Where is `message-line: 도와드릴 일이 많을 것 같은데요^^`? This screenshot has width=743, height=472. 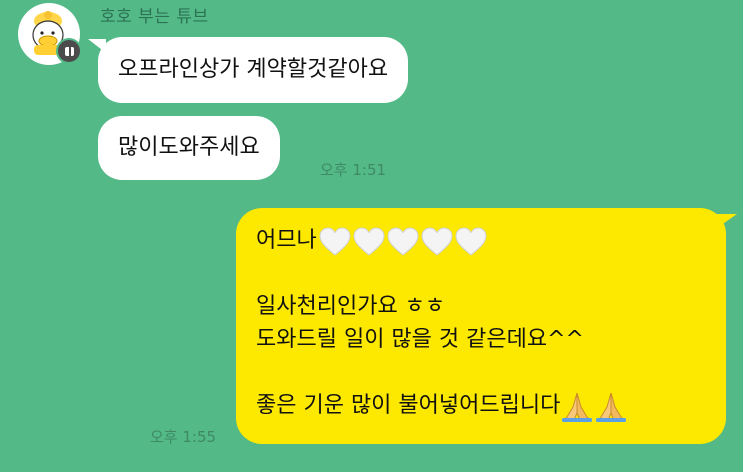 message-line: 도와드릴 일이 많을 것 같은데요^^ is located at coordinates (420, 339).